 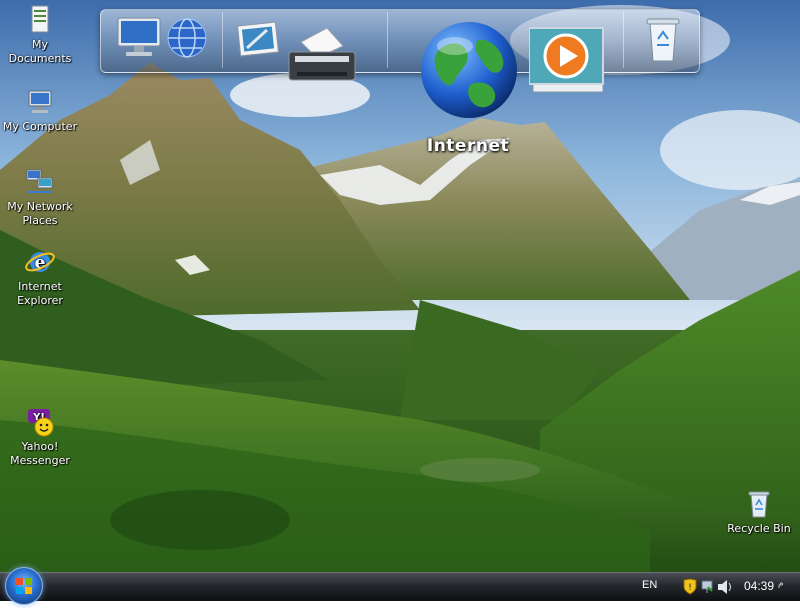 I want to click on my-network-places-label: My Network Places, so click(x=40, y=213).